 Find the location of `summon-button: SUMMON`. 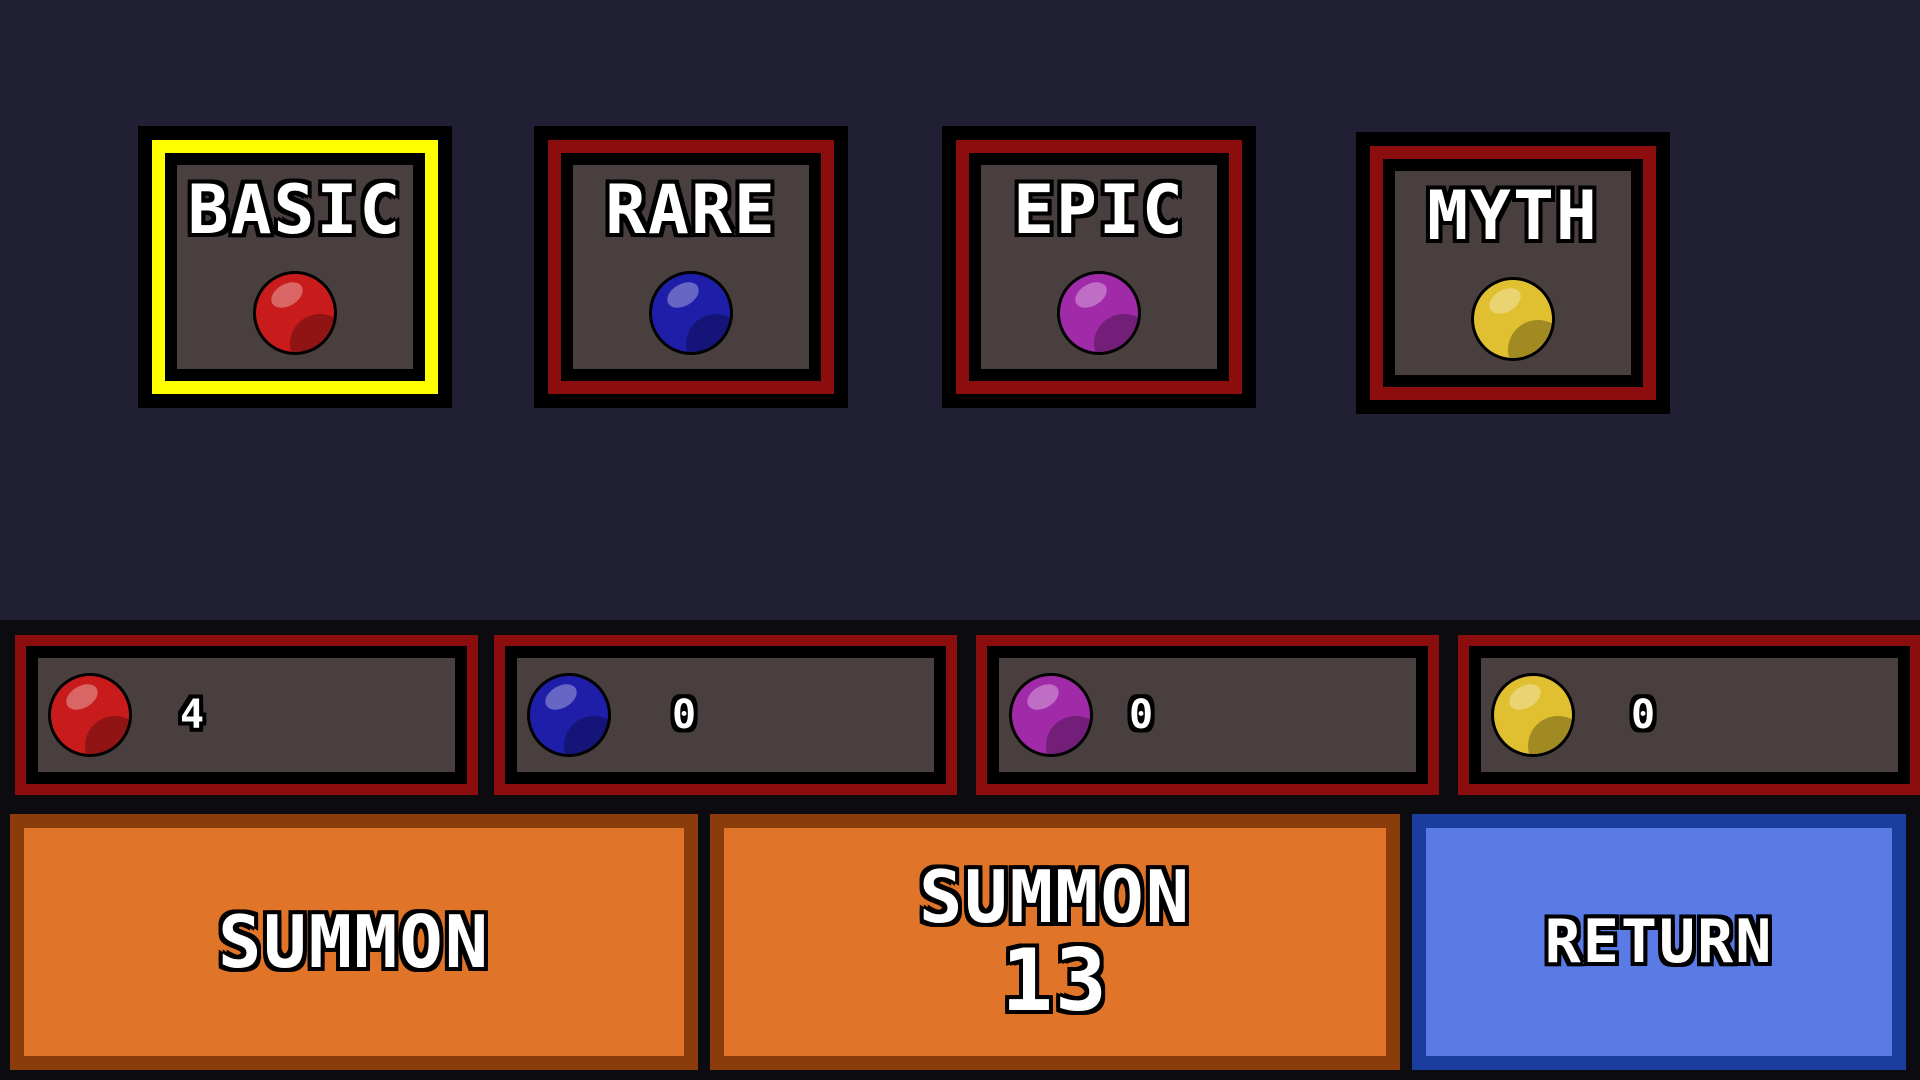

summon-button: SUMMON is located at coordinates (354, 942).